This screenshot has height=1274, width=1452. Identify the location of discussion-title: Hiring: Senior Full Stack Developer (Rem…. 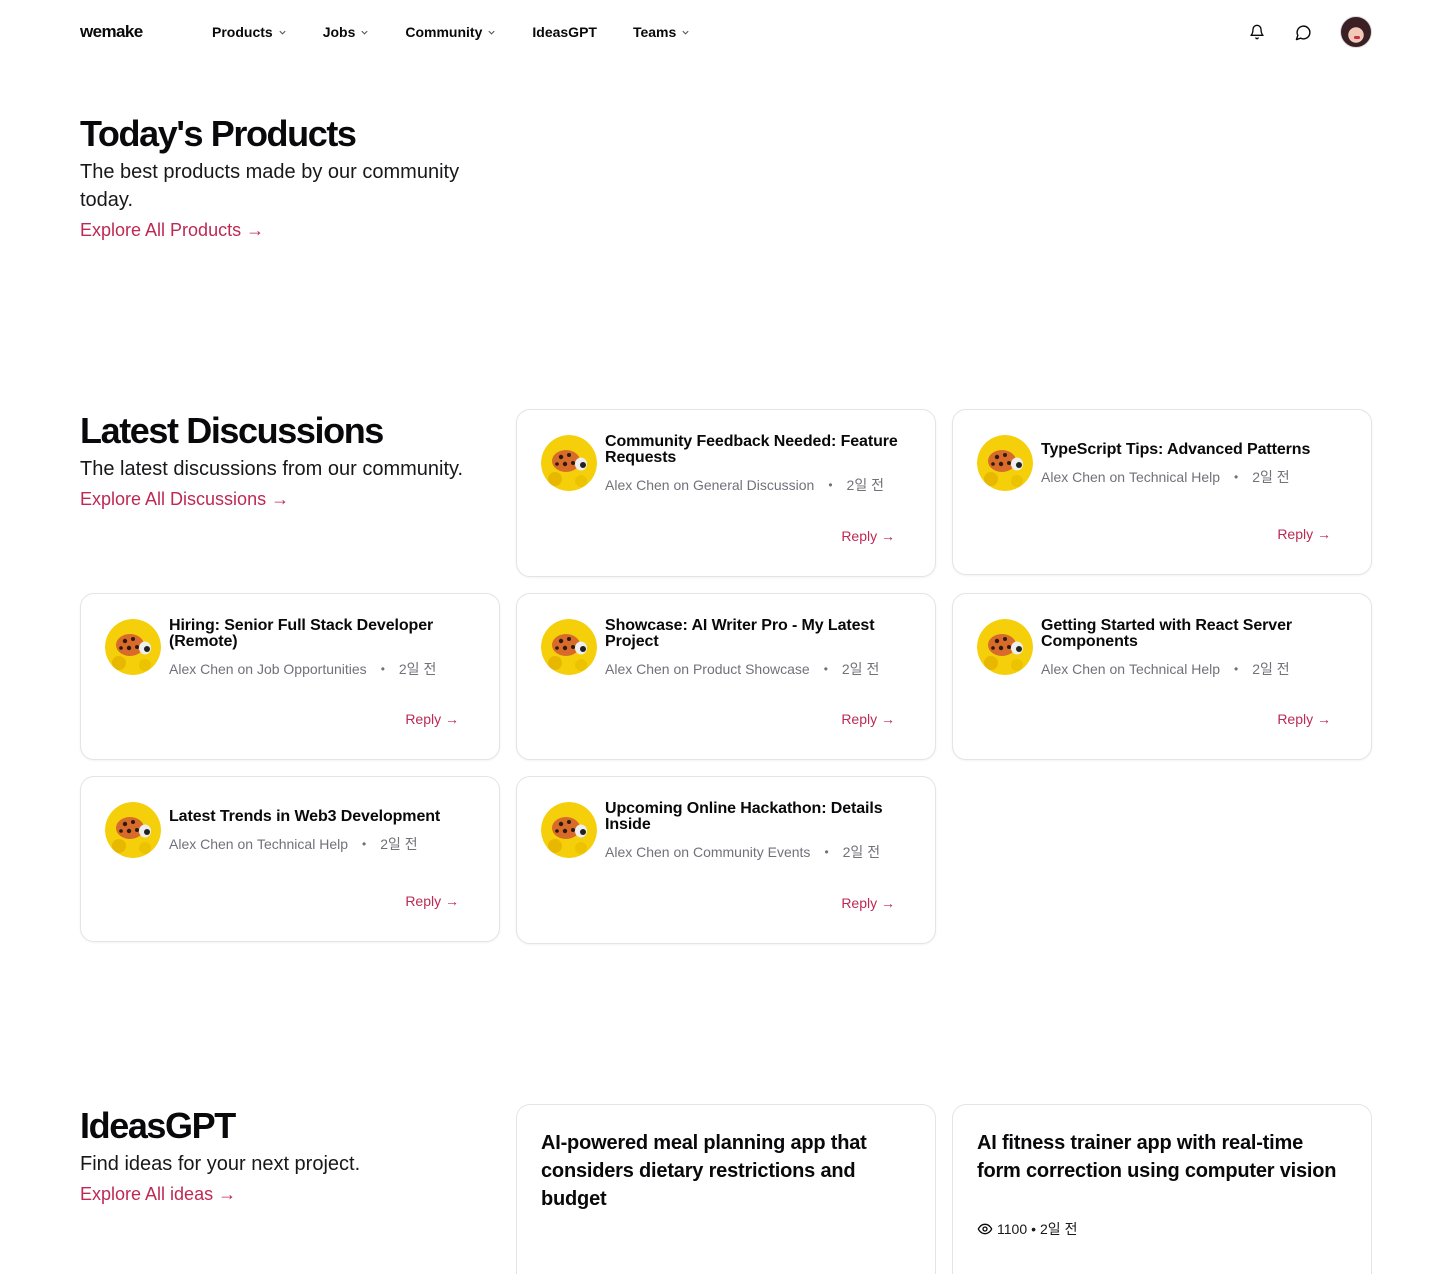
(301, 633).